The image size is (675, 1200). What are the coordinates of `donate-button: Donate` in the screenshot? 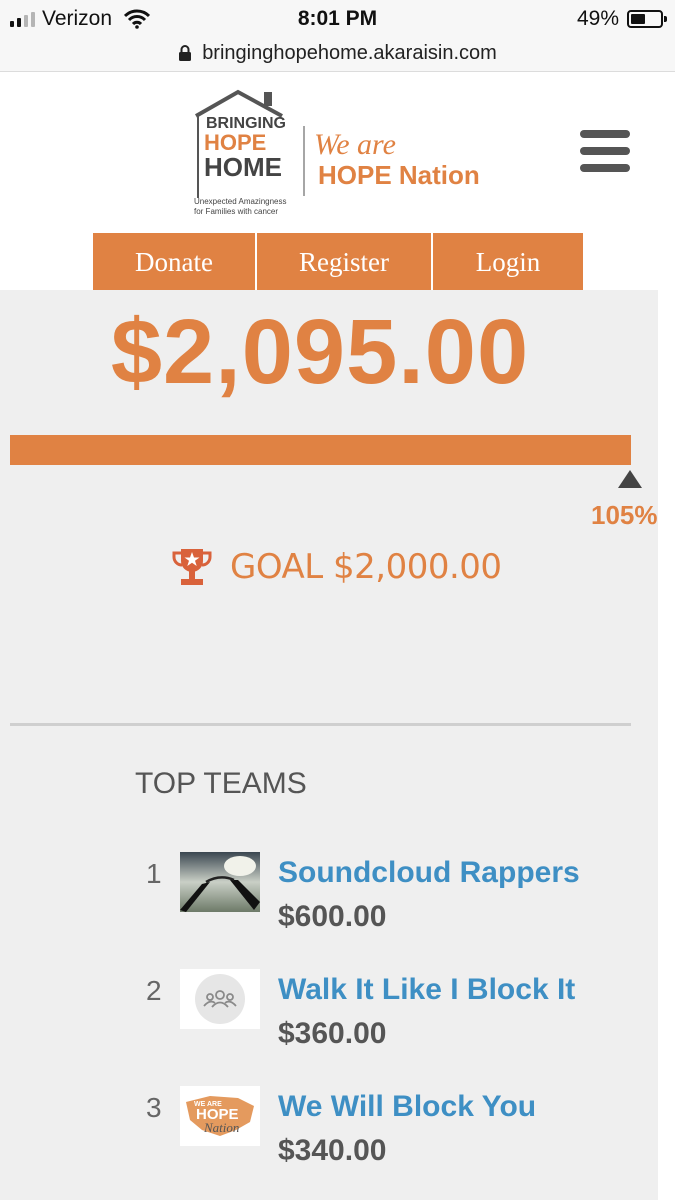 It's located at (174, 262).